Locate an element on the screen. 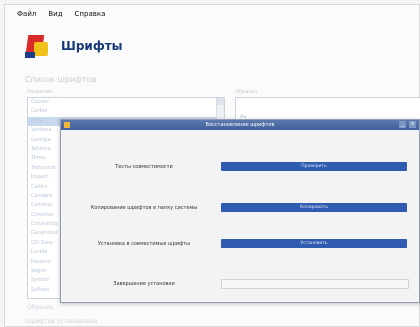  section-label: Список шрифтов is located at coordinates (61, 79).